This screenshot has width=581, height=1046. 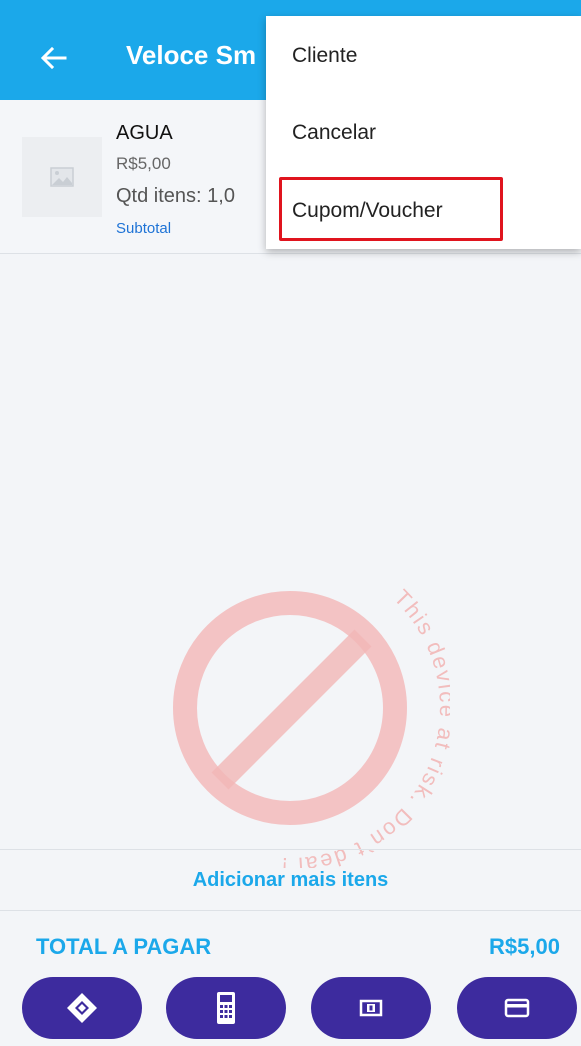 I want to click on pix-payment-button, so click(x=82, y=1008).